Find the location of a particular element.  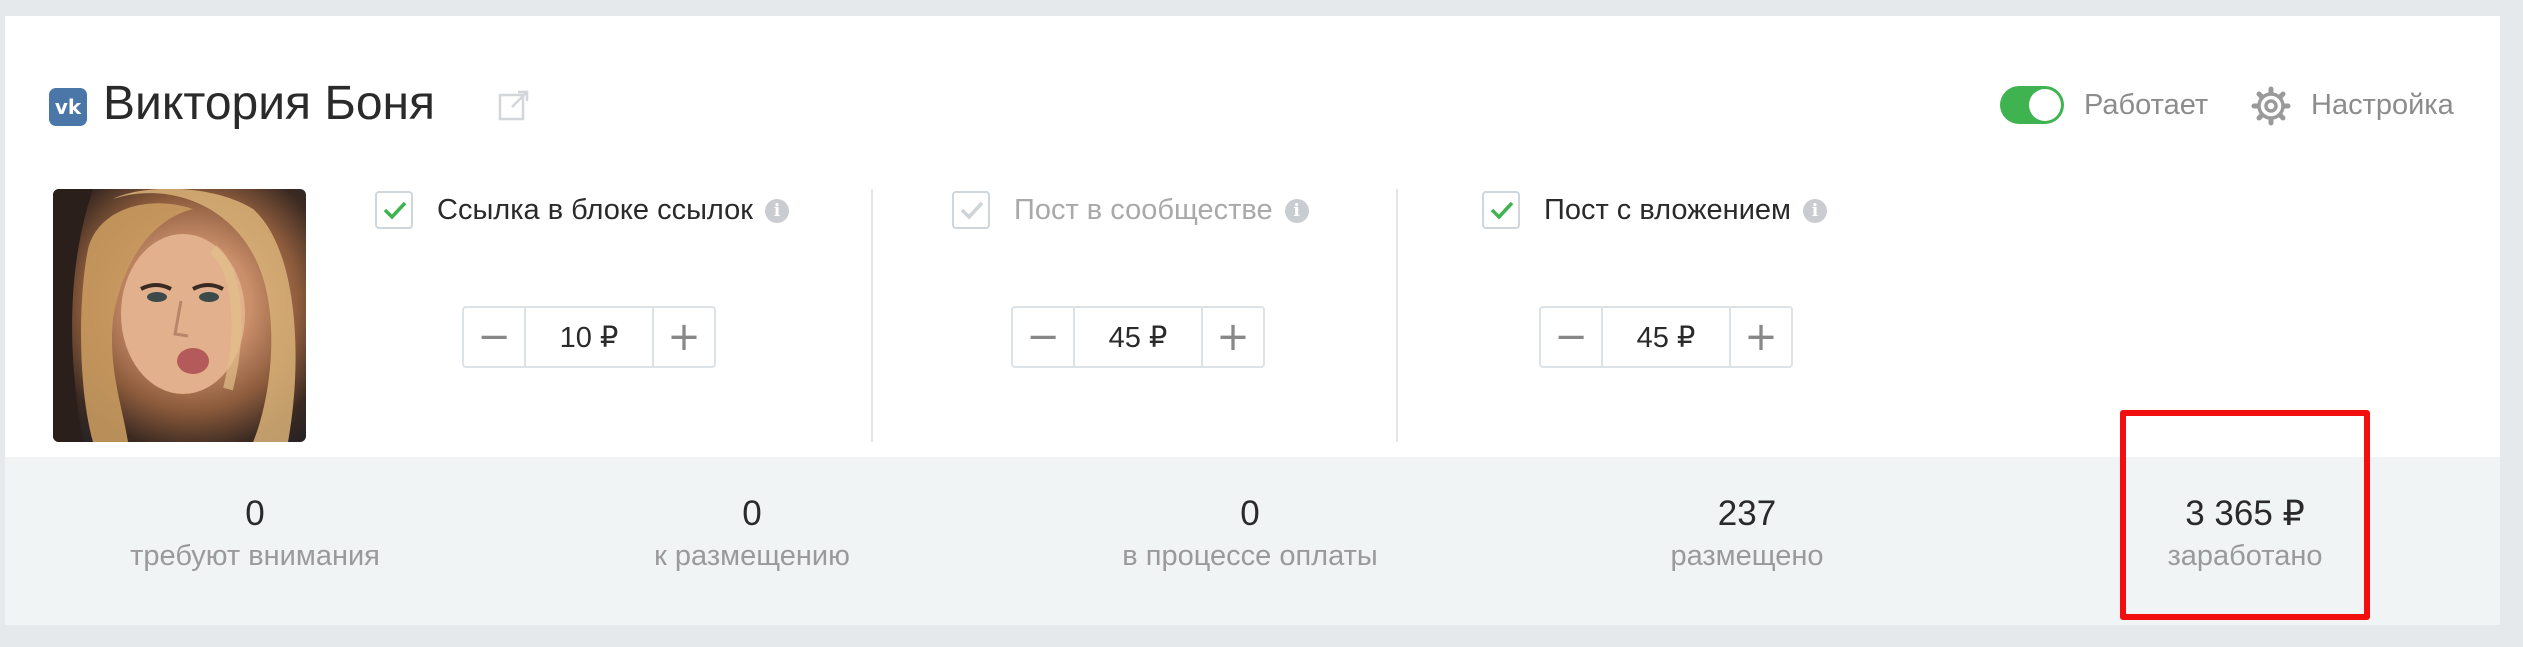

community-post-price-stepper: − 45 ₽ + is located at coordinates (1138, 337).